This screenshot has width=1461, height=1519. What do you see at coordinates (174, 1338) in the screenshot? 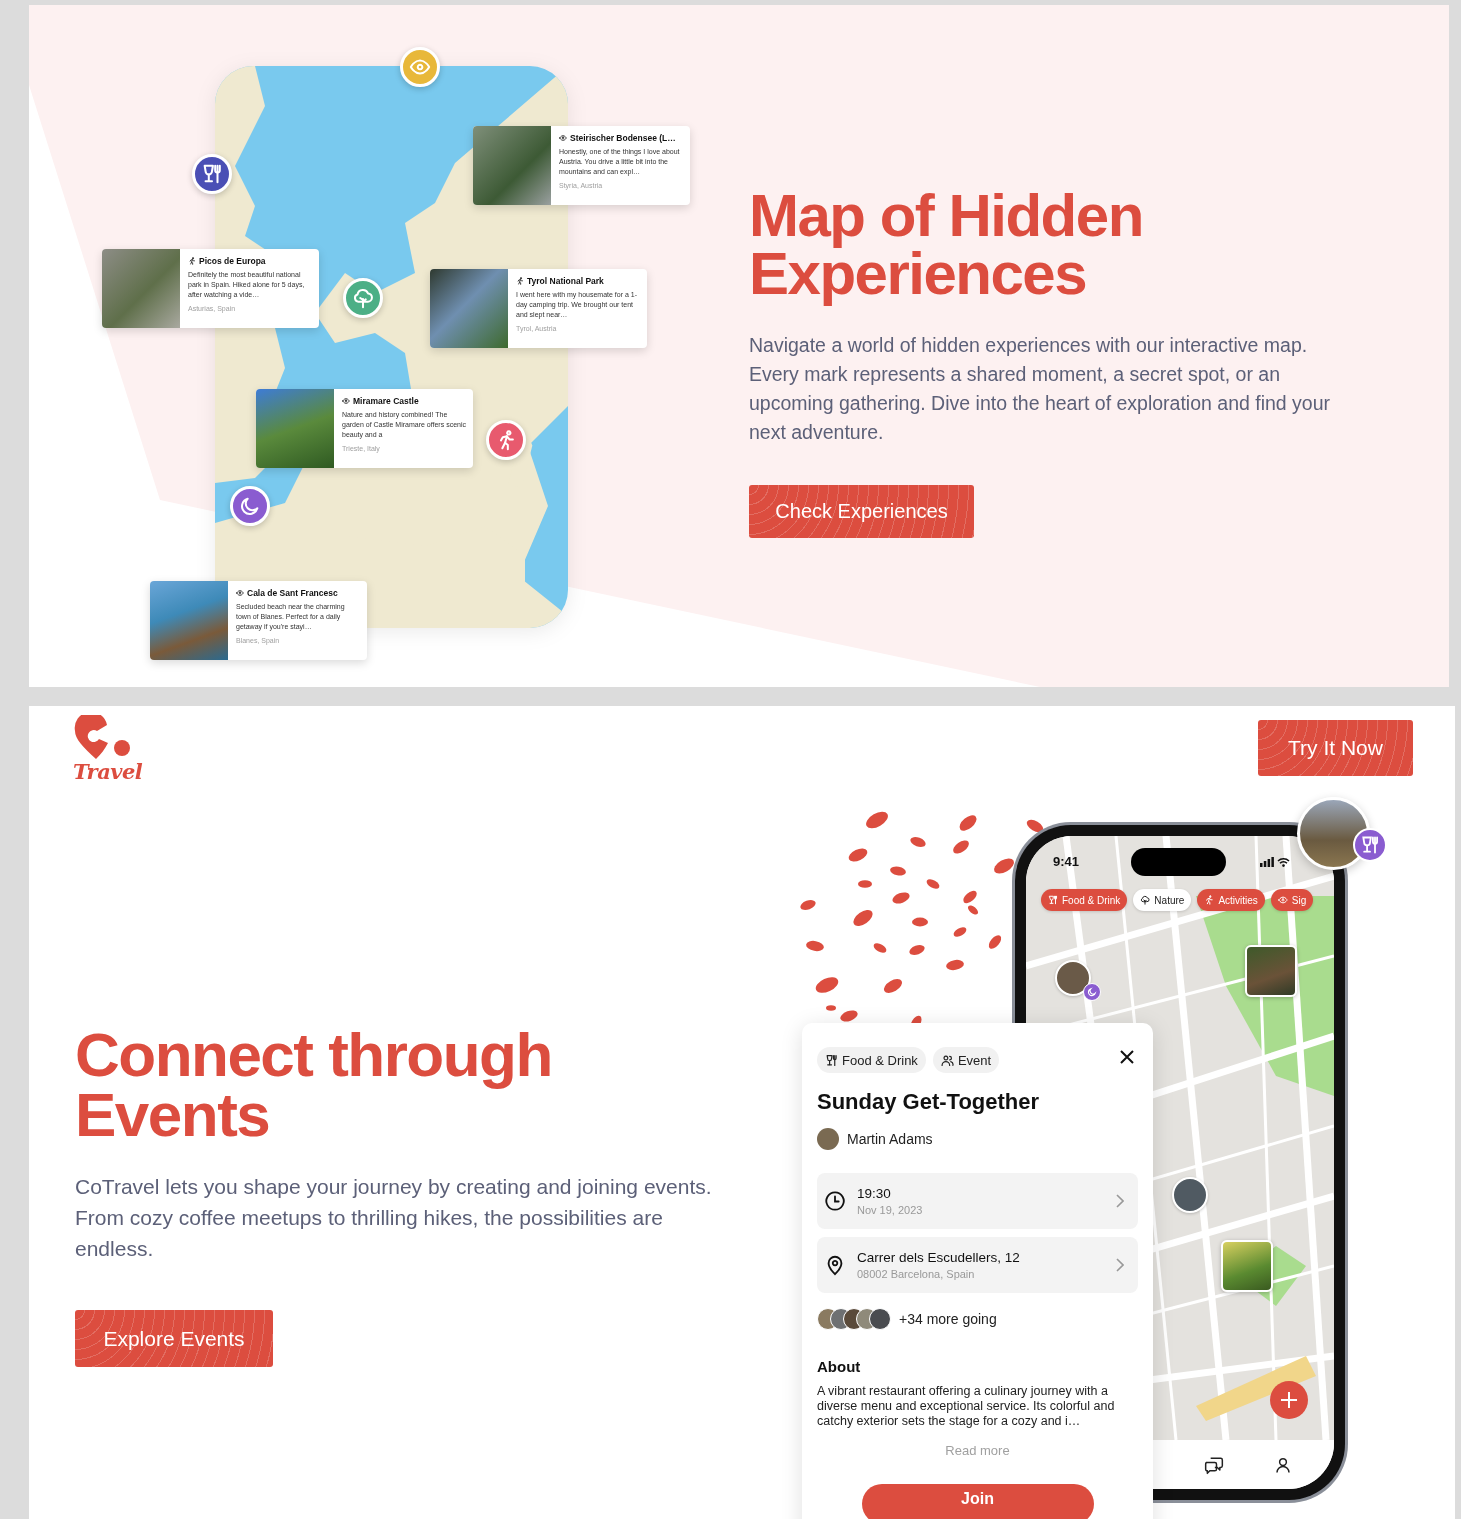
I see `explore-events-button: Explore Events` at bounding box center [174, 1338].